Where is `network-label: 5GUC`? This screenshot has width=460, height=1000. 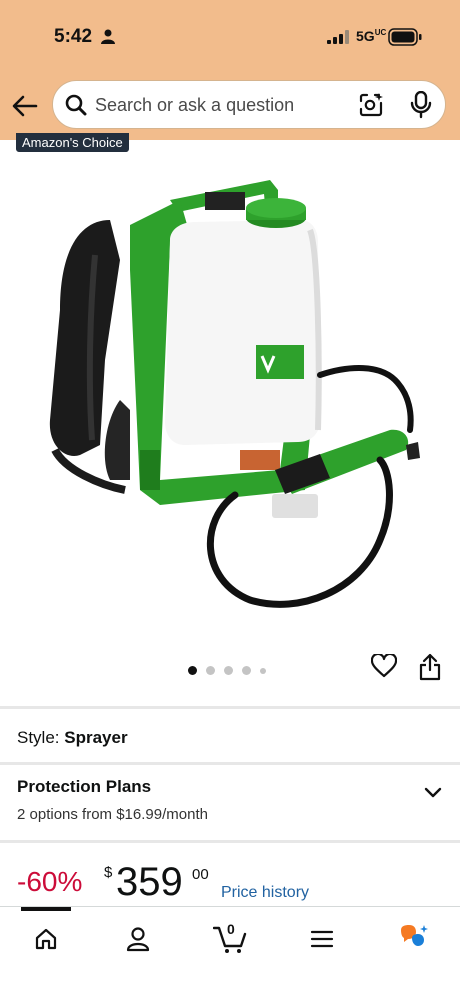
network-label: 5GUC is located at coordinates (371, 36).